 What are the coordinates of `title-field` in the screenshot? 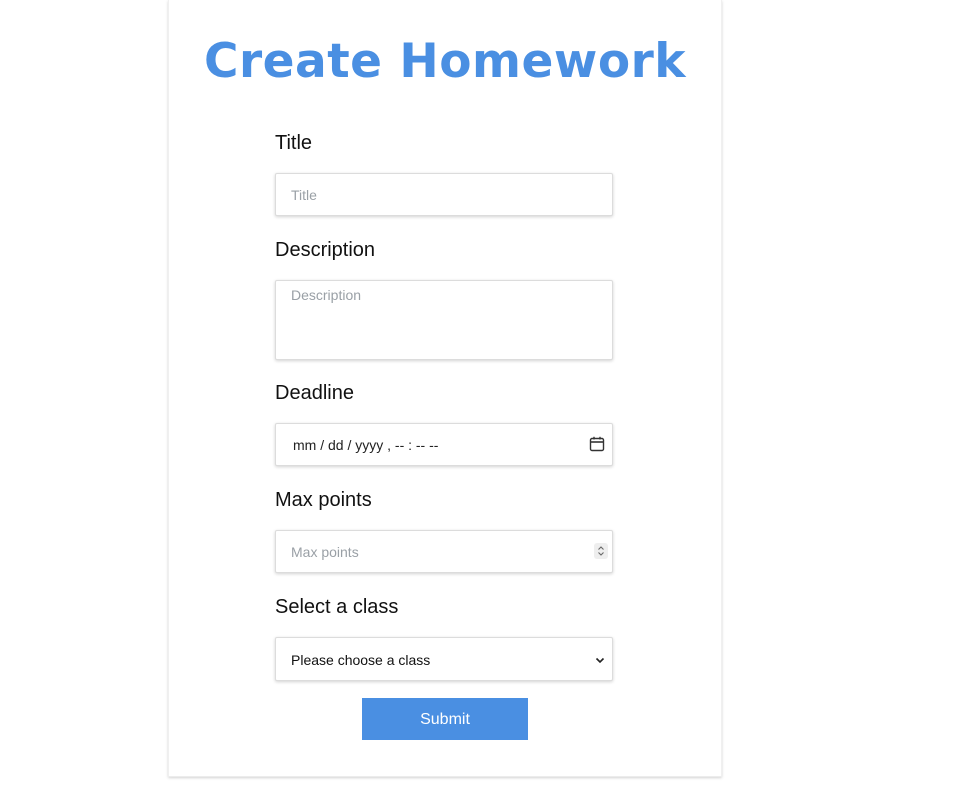 It's located at (444, 194).